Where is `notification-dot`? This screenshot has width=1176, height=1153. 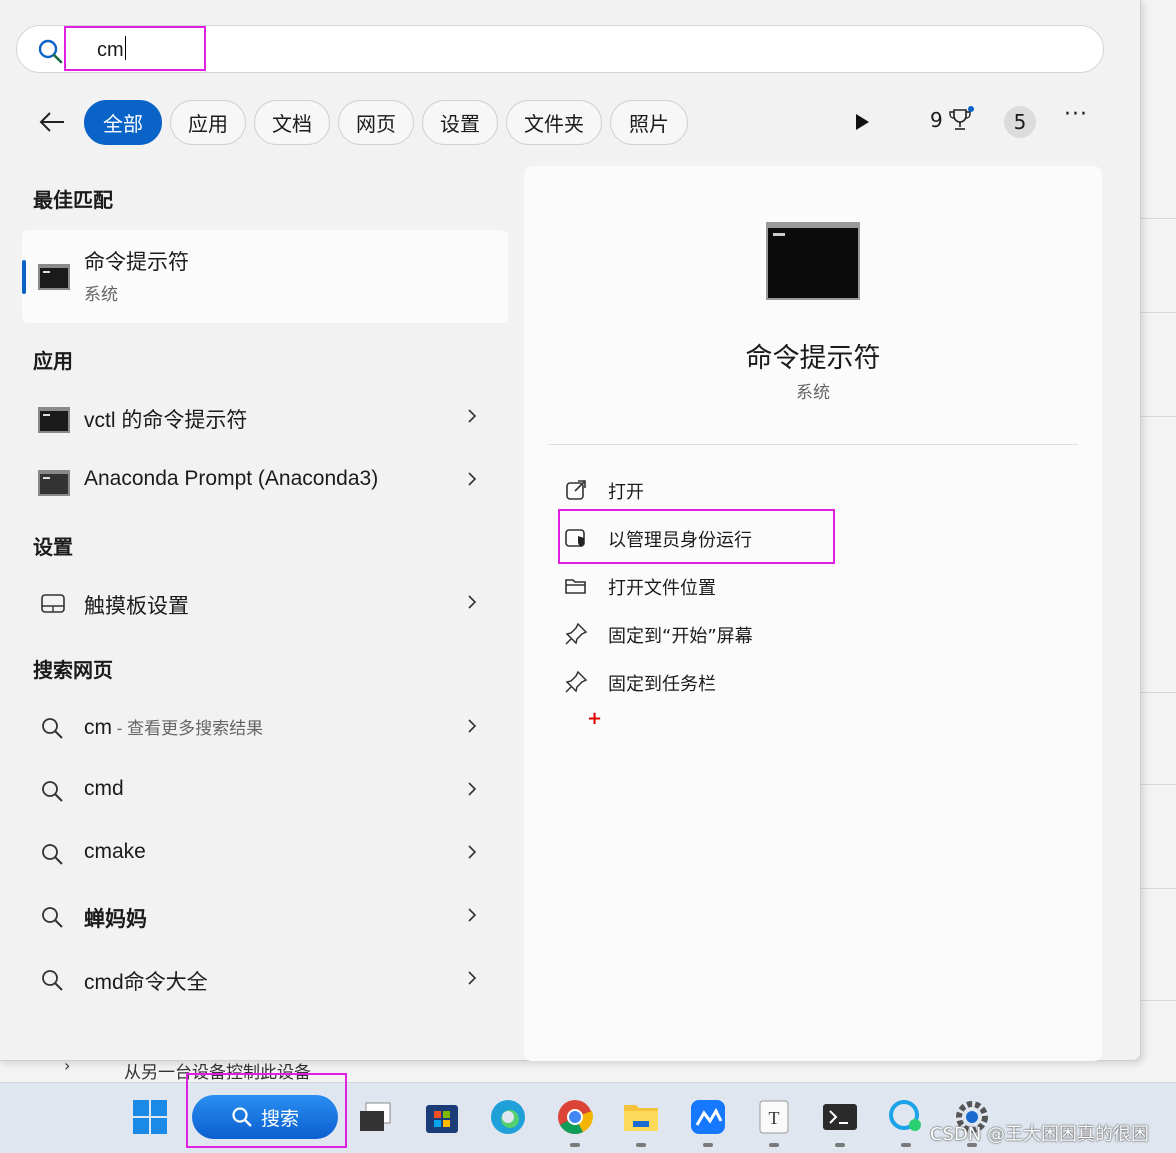 notification-dot is located at coordinates (971, 109).